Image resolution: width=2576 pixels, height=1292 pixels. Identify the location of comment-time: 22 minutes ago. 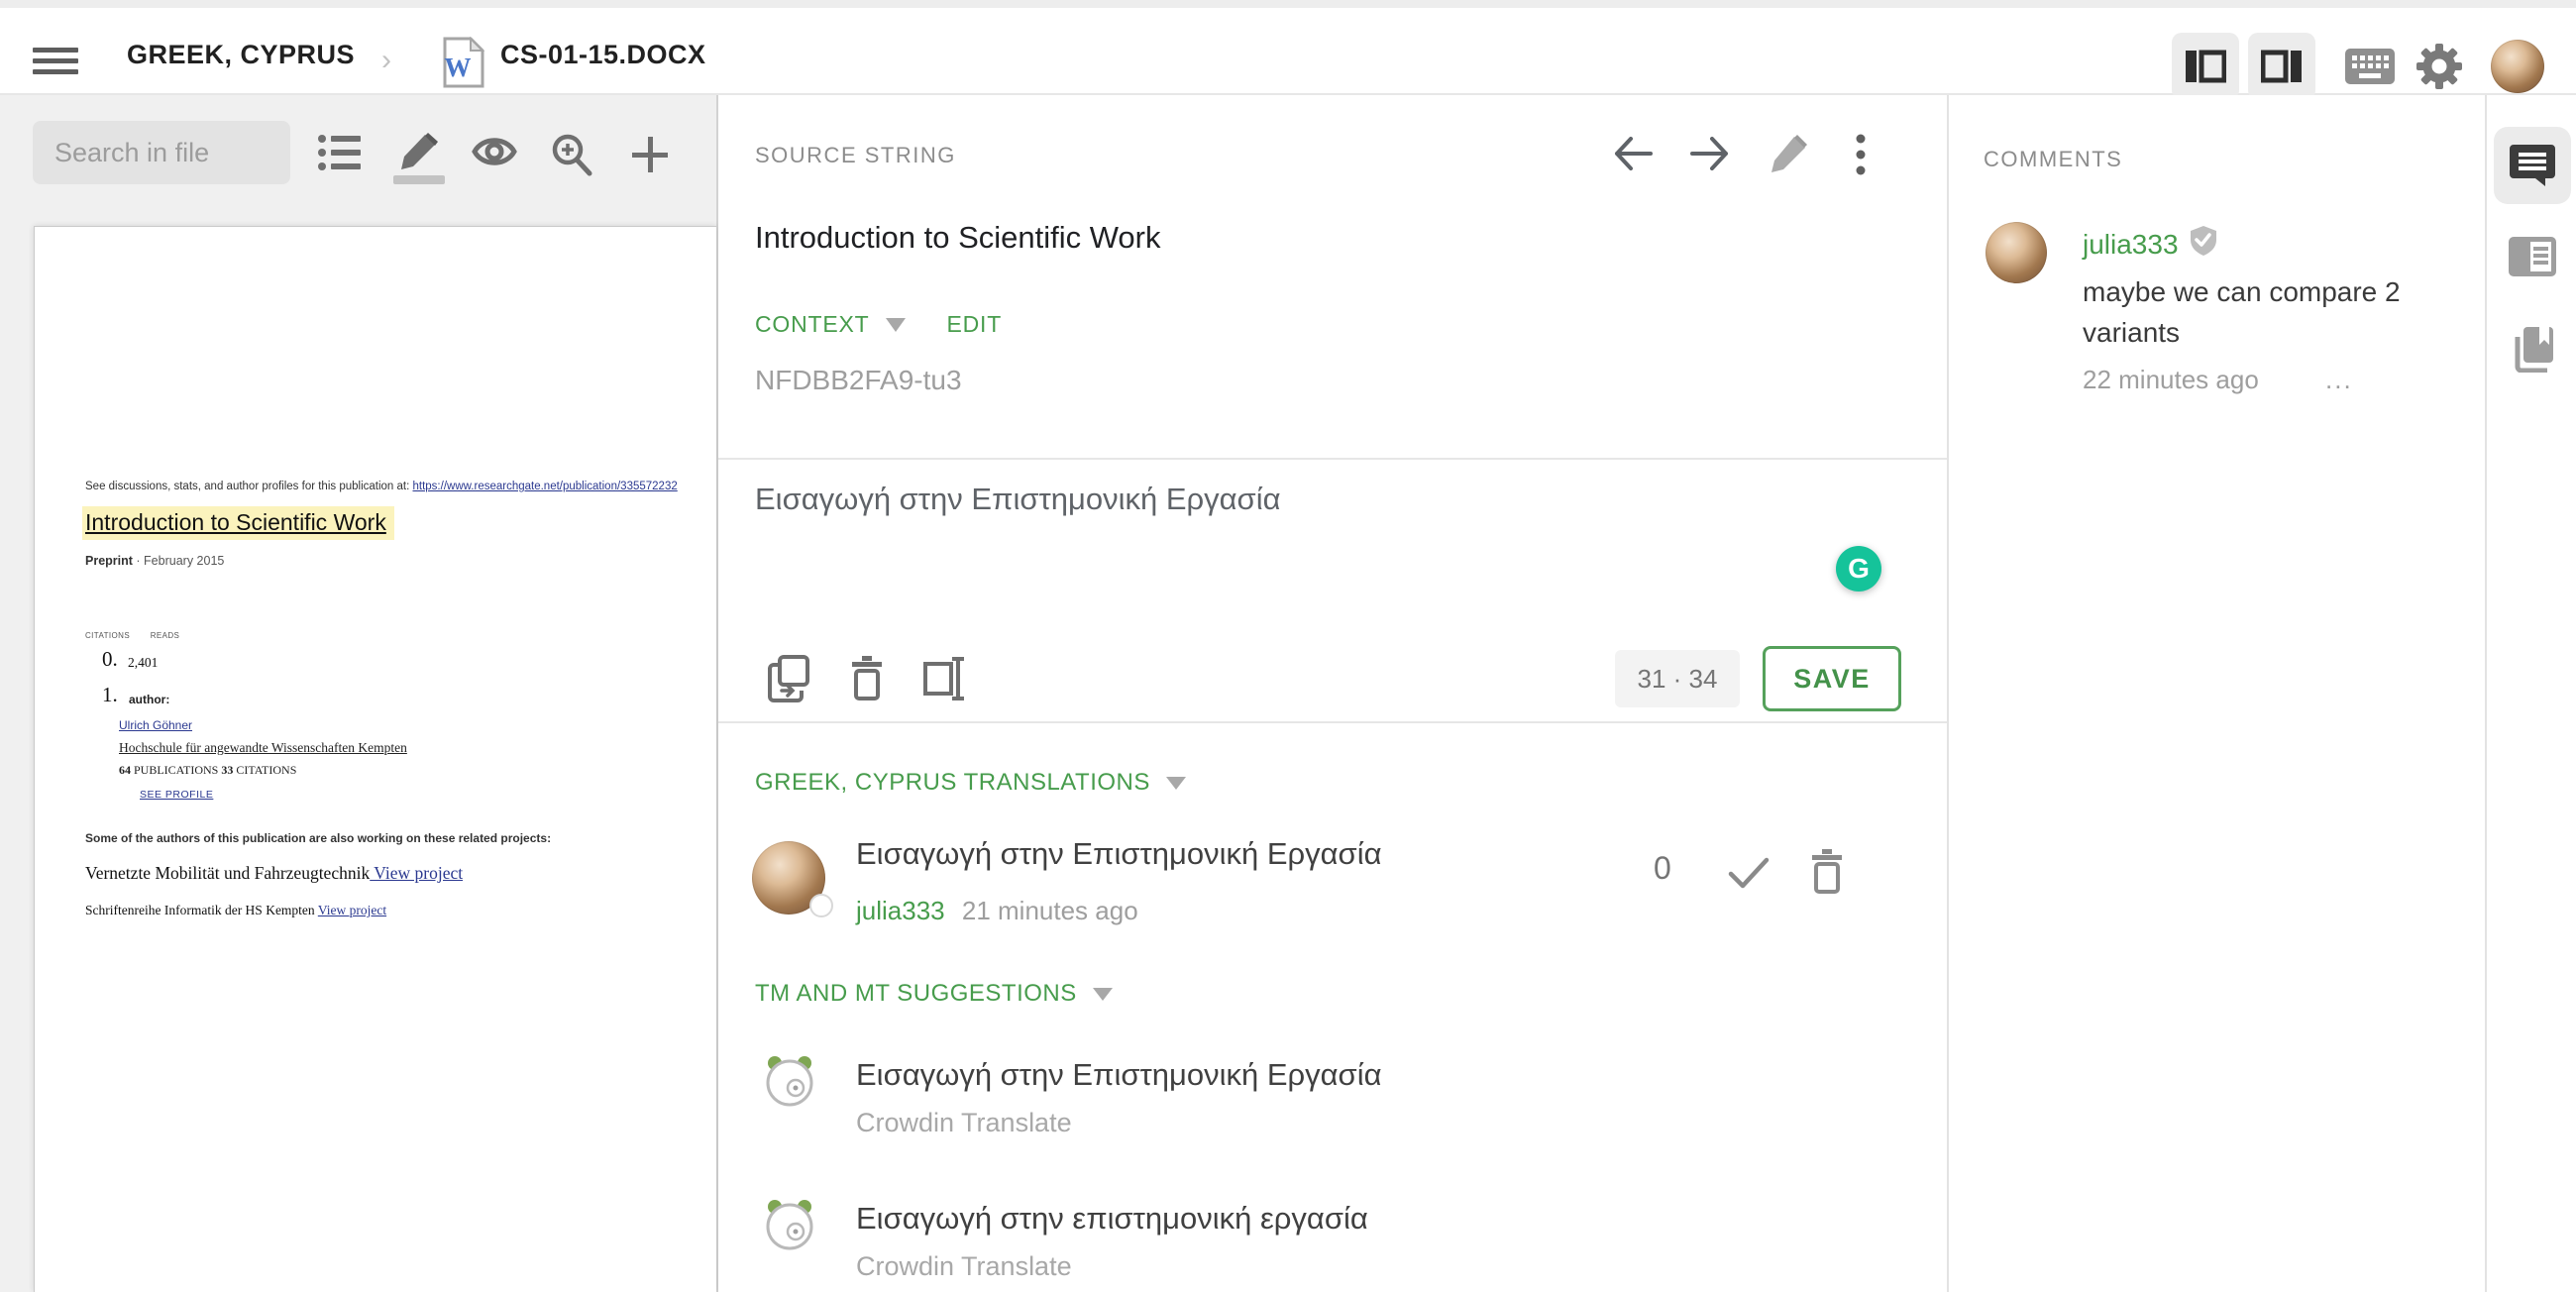
(2171, 380).